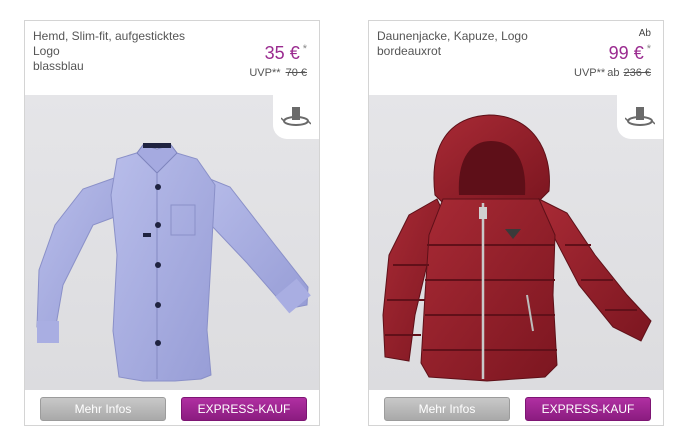 This screenshot has width=680, height=432. I want to click on product-price: 35 € *, so click(286, 53).